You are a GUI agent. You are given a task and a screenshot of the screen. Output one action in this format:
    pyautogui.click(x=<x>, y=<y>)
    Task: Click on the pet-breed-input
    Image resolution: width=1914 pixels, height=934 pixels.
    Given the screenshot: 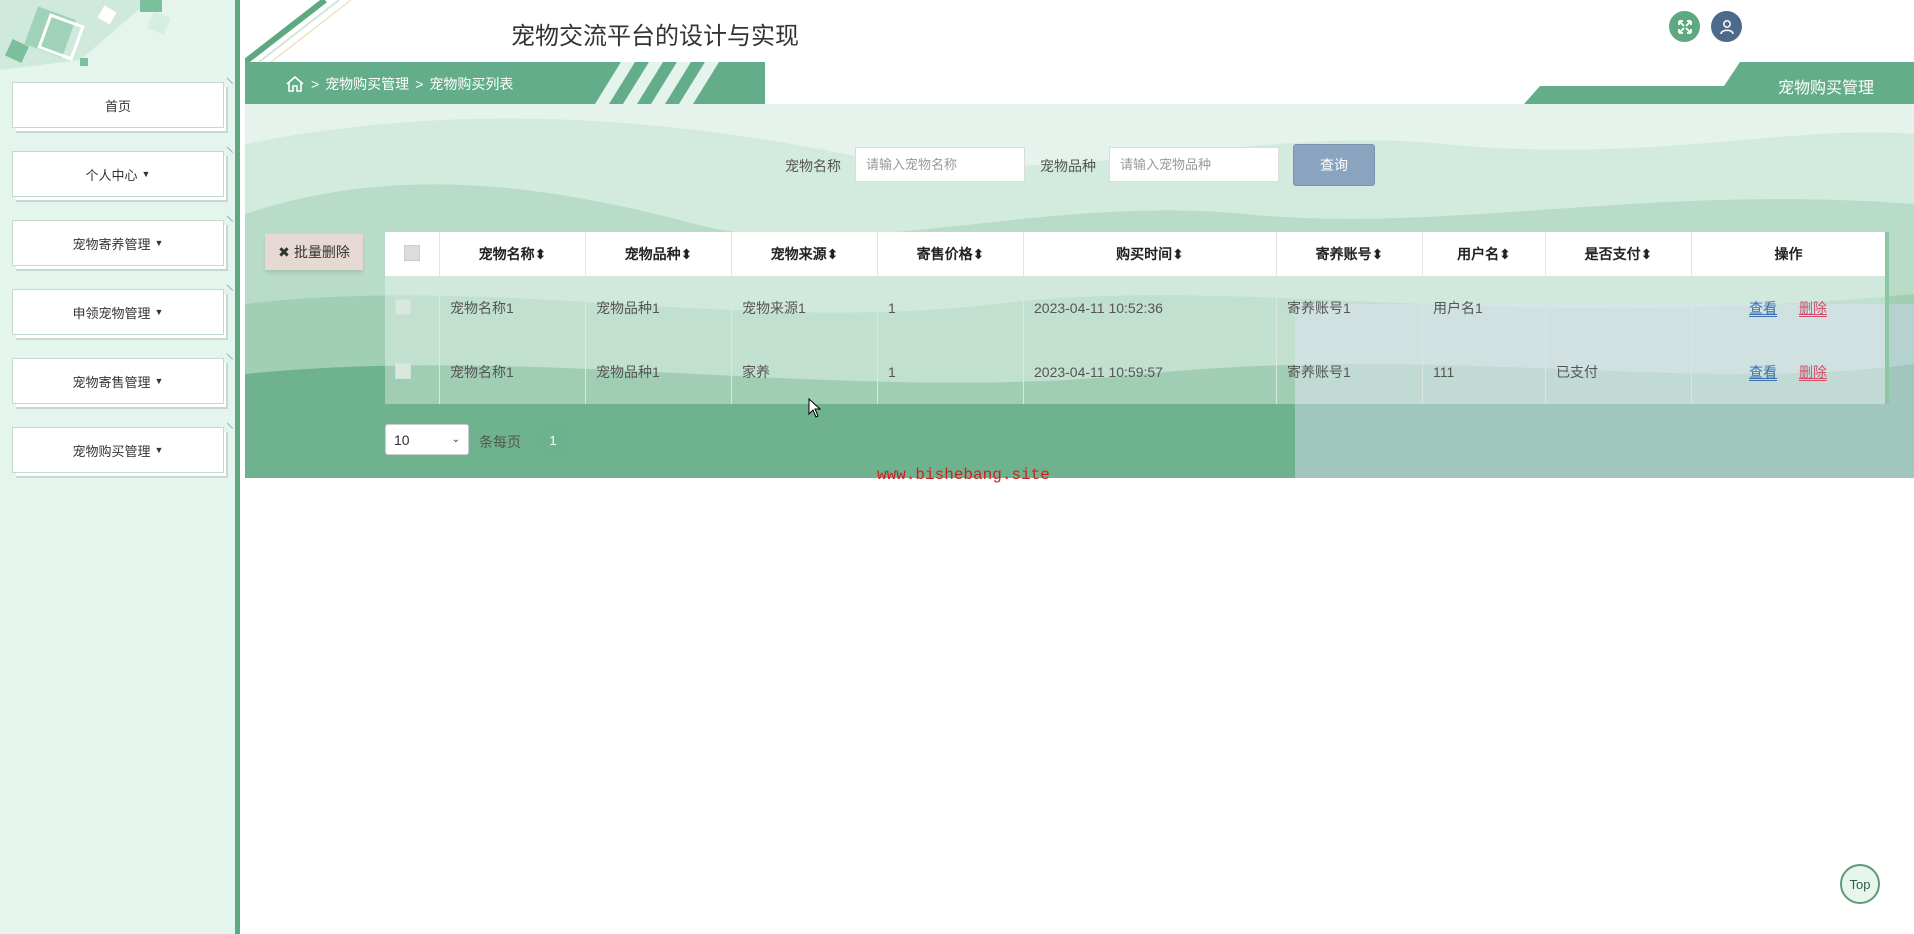 What is the action you would take?
    pyautogui.click(x=1194, y=164)
    